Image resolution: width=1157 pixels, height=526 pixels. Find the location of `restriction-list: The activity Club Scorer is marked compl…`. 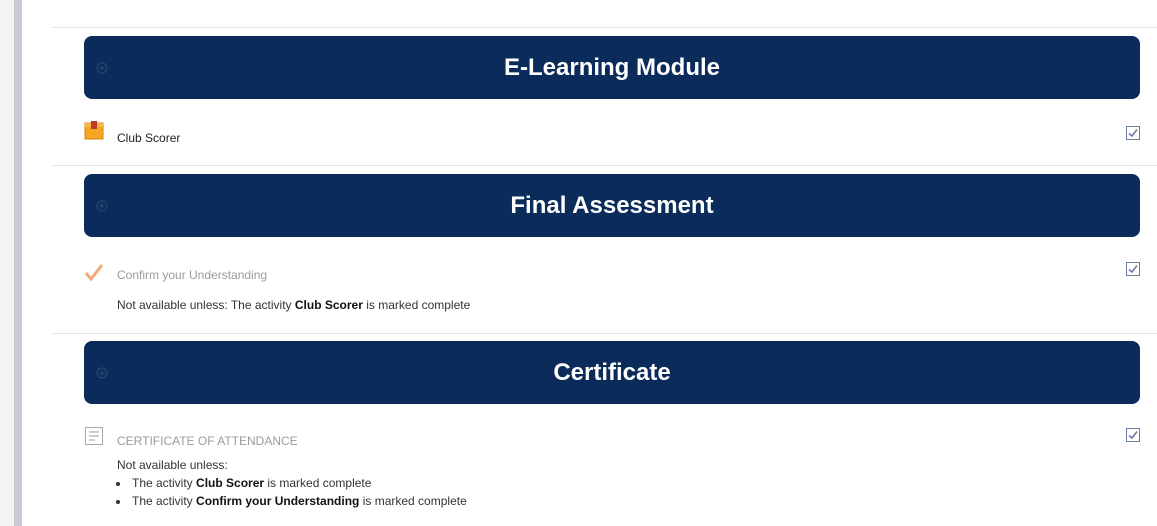

restriction-list: The activity Club Scorer is marked compl… is located at coordinates (292, 492).